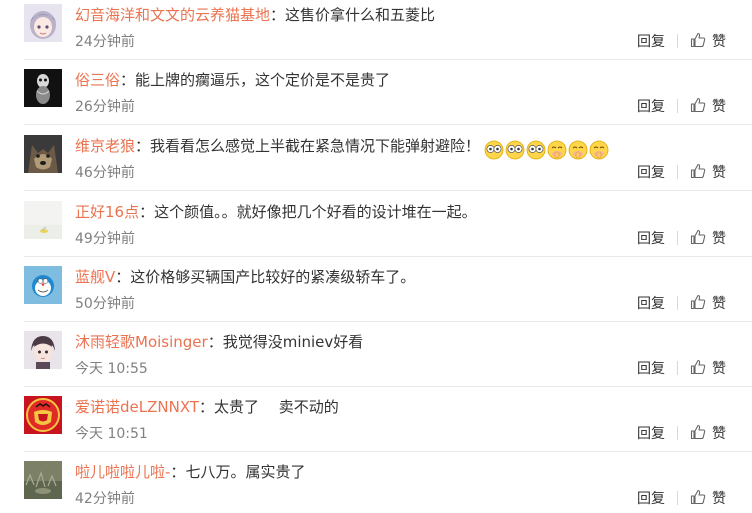  What do you see at coordinates (376, 422) in the screenshot?
I see `comment-item: 爱诺诺deLZNNXT：太贵了 卖不动的 今天 10:51 回复 赞` at bounding box center [376, 422].